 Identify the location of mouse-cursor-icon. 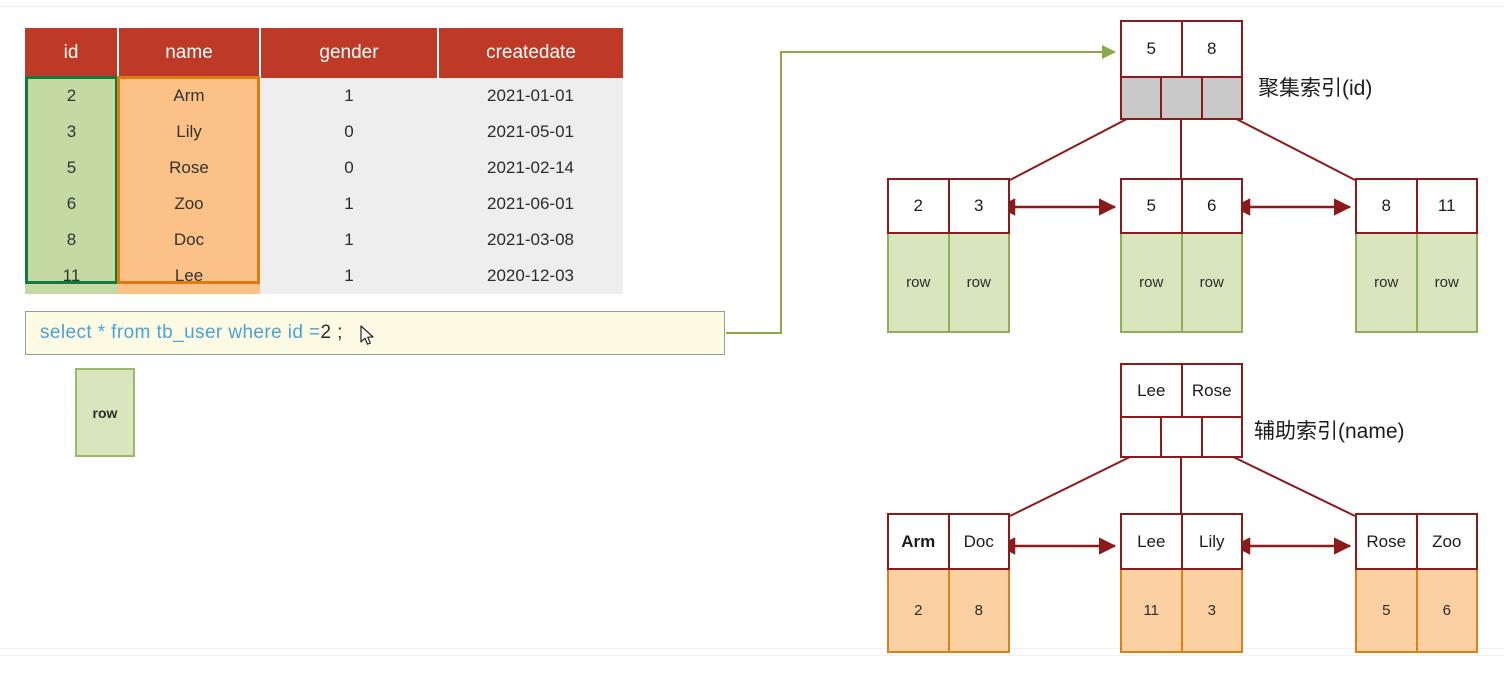
(367, 335).